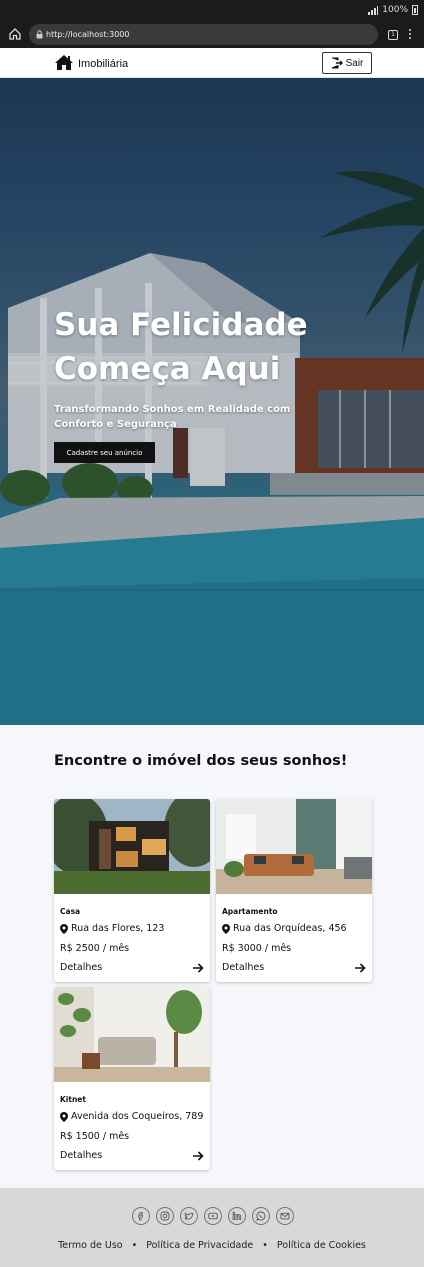 This screenshot has height=1267, width=424. Describe the element at coordinates (395, 10) in the screenshot. I see `battery-percent: 100%` at that location.